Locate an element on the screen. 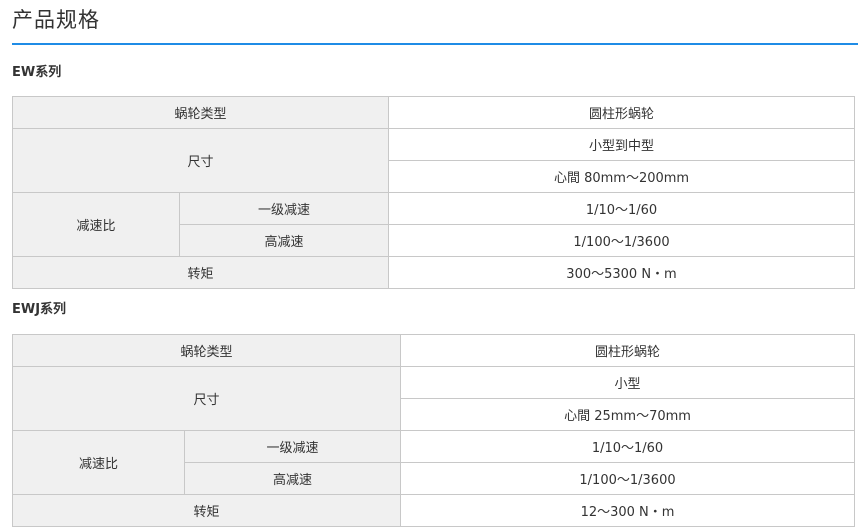  table-row: 转矩 12～300 N・m is located at coordinates (433, 510).